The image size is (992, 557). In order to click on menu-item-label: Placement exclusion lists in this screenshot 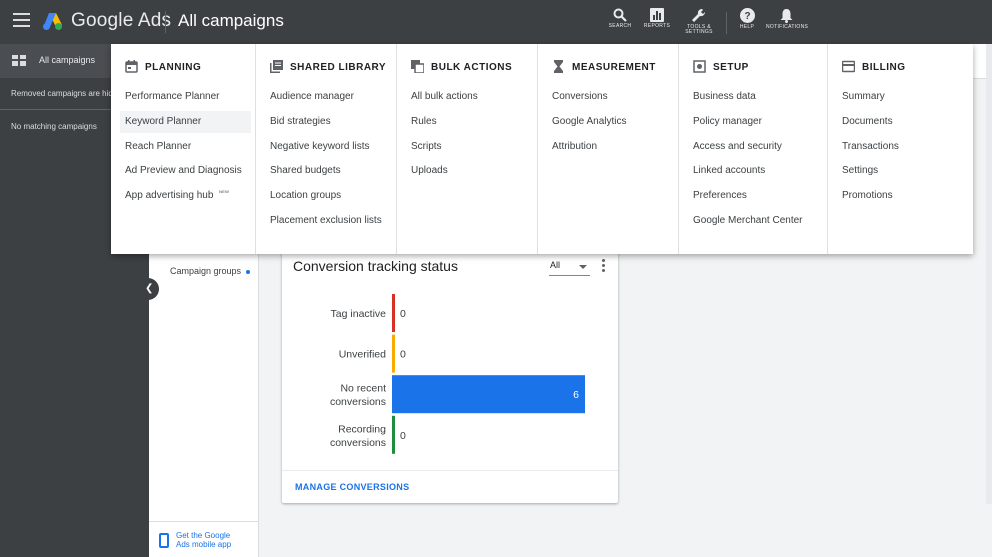, I will do `click(326, 220)`.